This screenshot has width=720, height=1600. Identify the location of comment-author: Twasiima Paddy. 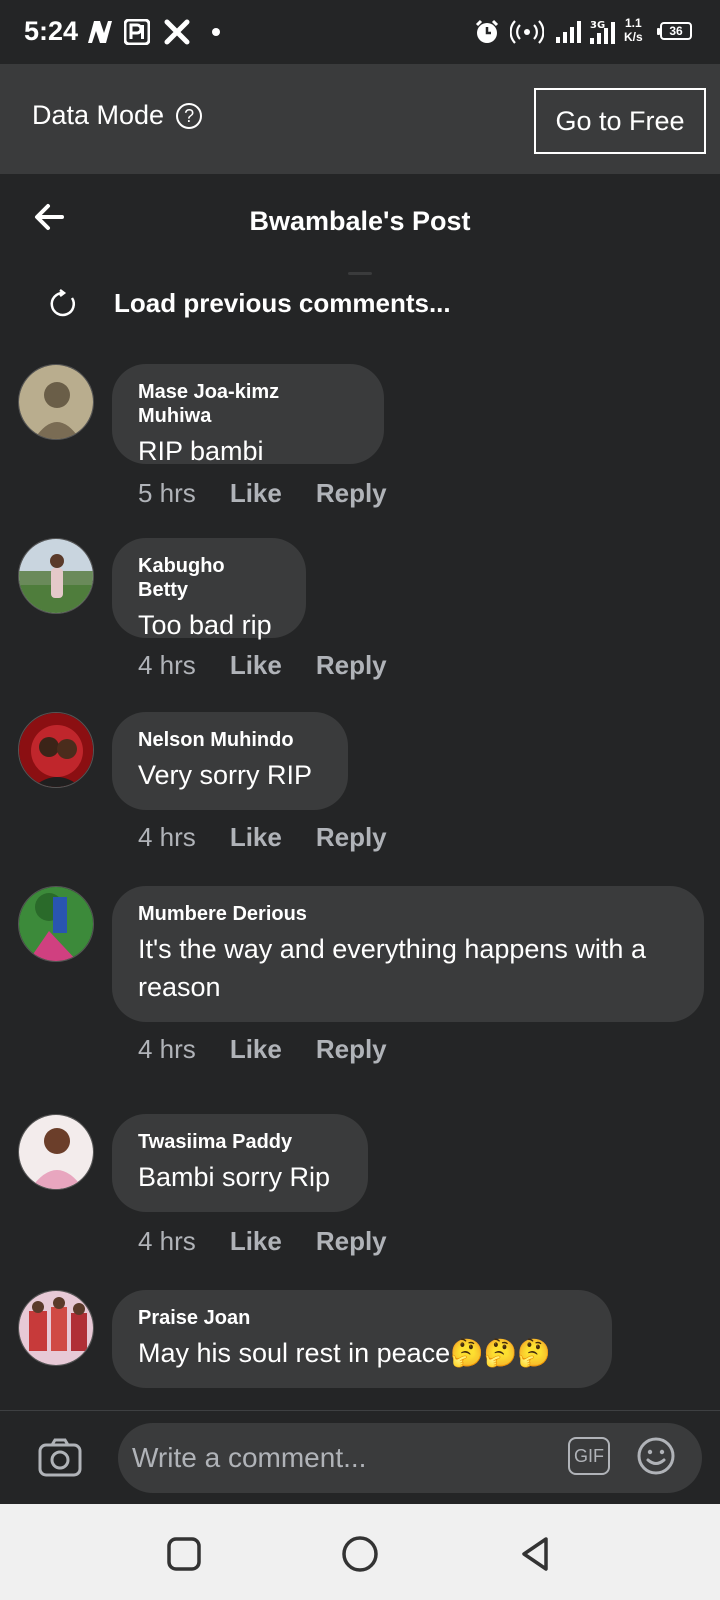
(240, 1142).